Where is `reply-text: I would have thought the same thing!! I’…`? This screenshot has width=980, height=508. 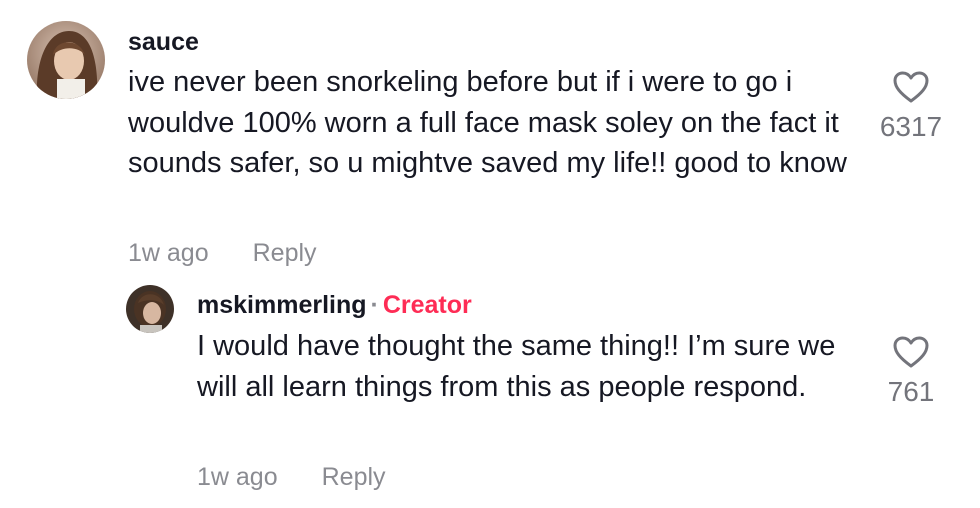 reply-text: I would have thought the same thing!! I’… is located at coordinates (516, 366).